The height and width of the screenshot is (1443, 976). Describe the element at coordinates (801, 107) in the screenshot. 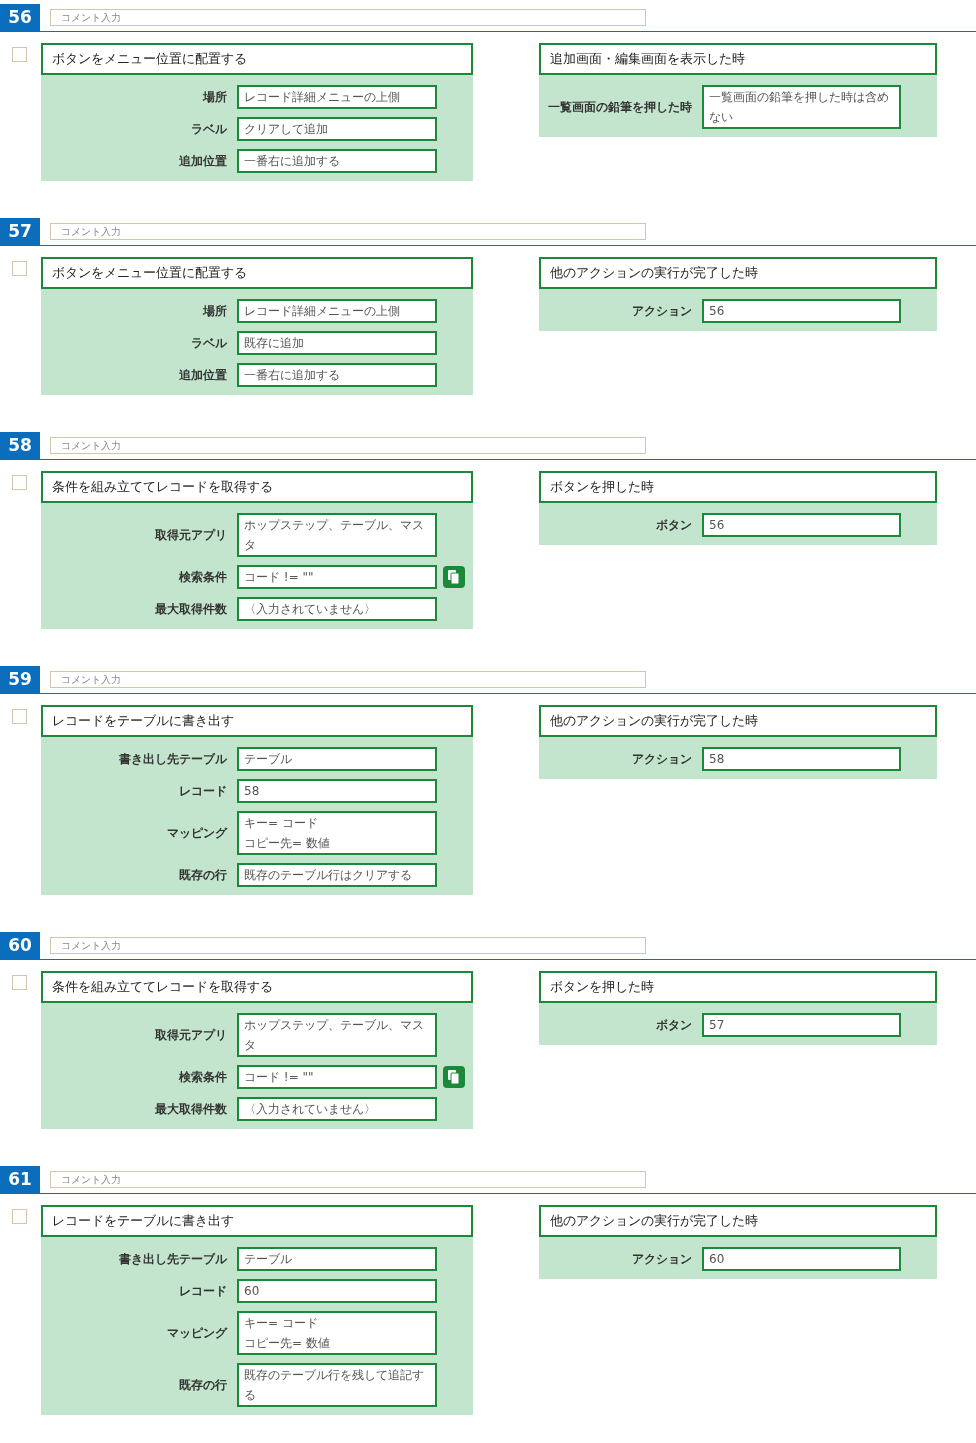

I see `value-field: 一覧画面の鉛筆を押した時は含めない` at that location.